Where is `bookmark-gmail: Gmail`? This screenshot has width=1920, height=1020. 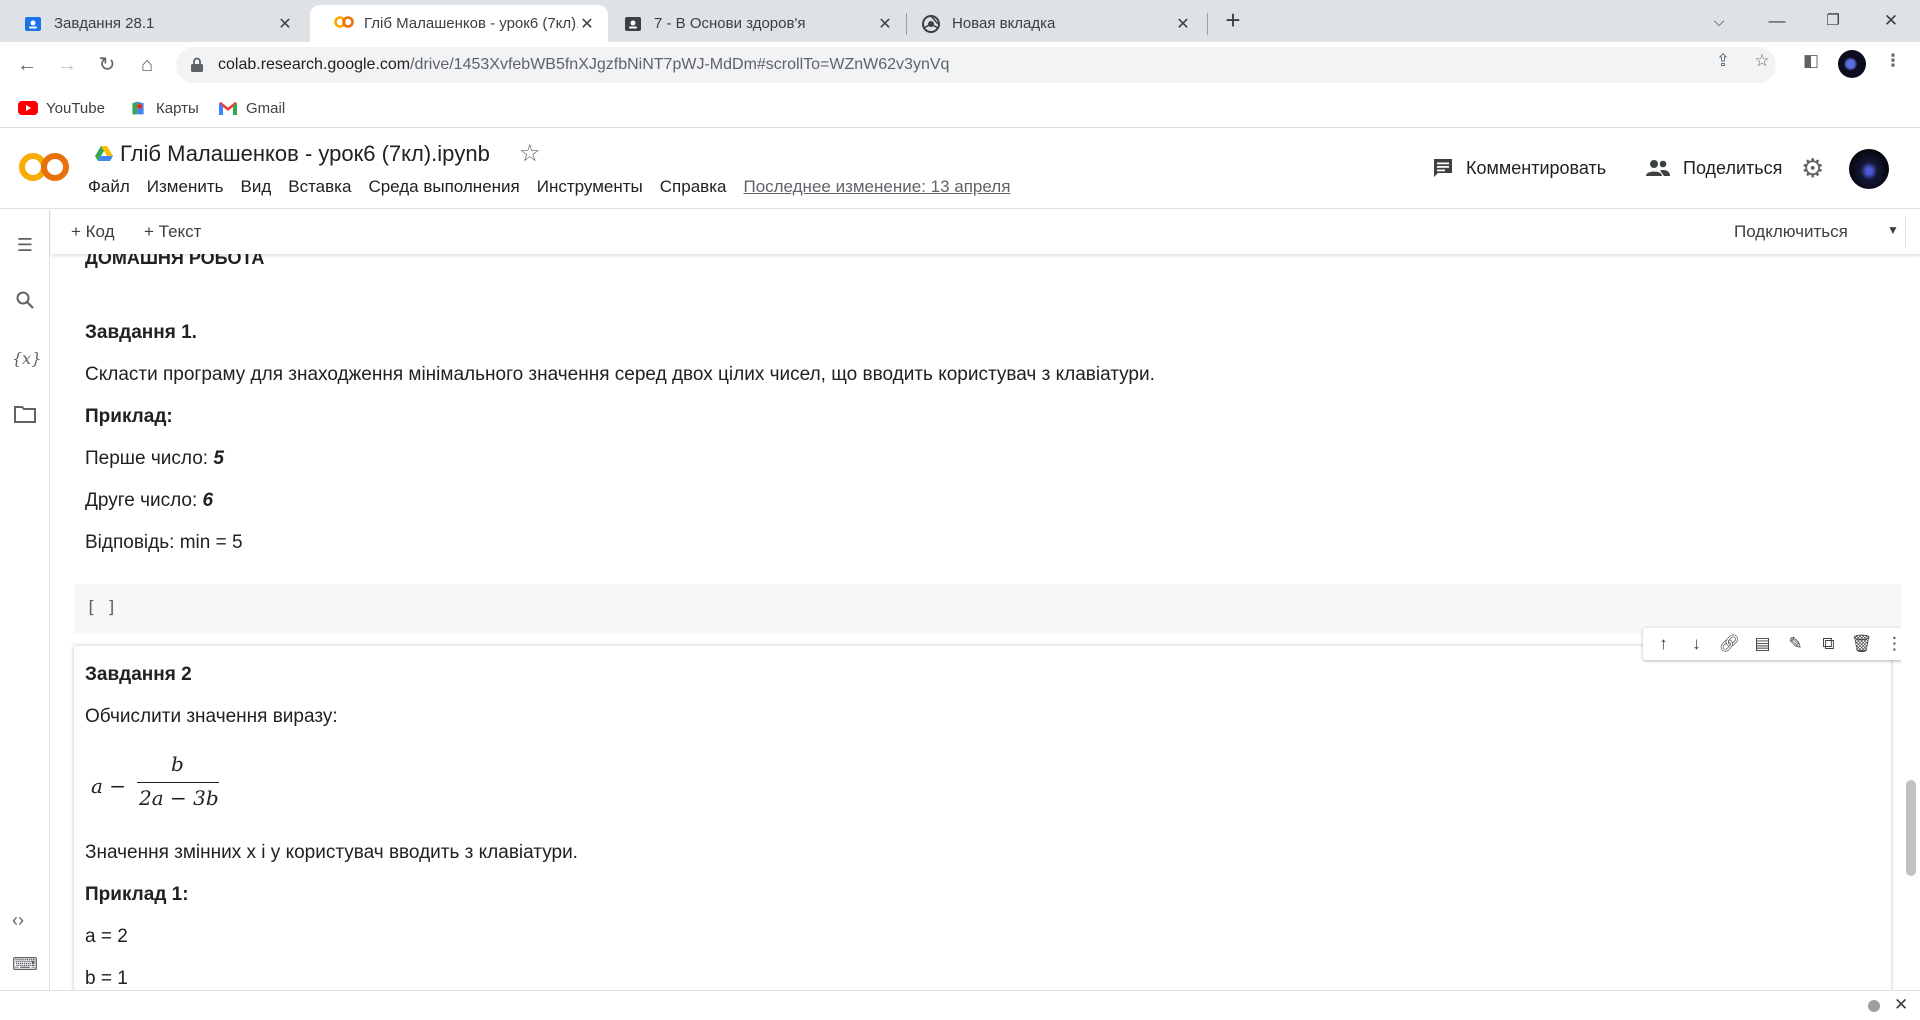
bookmark-gmail: Gmail is located at coordinates (251, 108).